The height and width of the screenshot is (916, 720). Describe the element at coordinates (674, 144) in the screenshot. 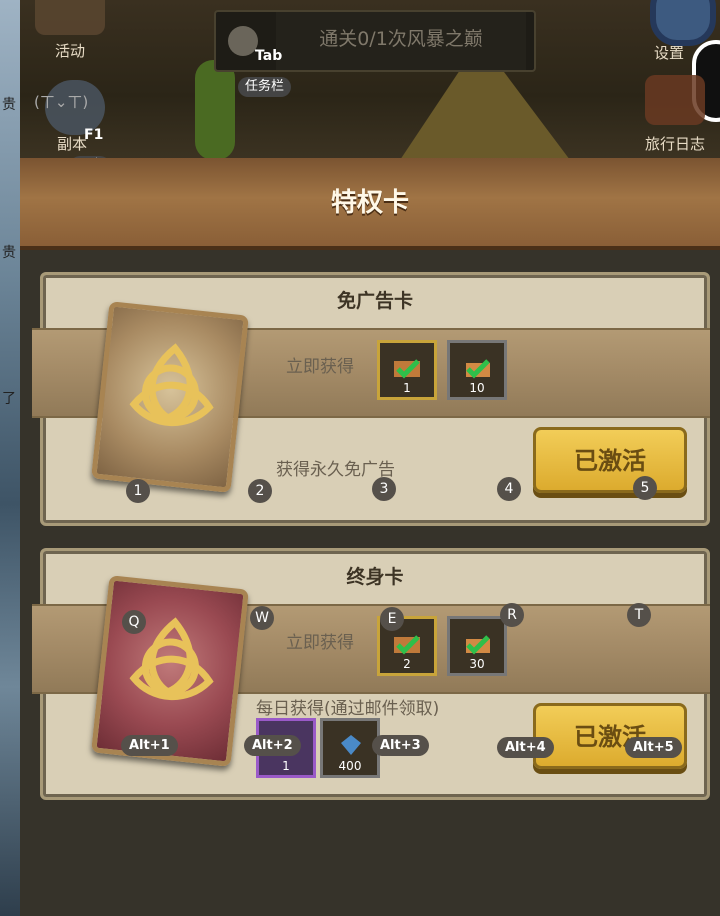

I see `journal-label: 旅行日志` at that location.